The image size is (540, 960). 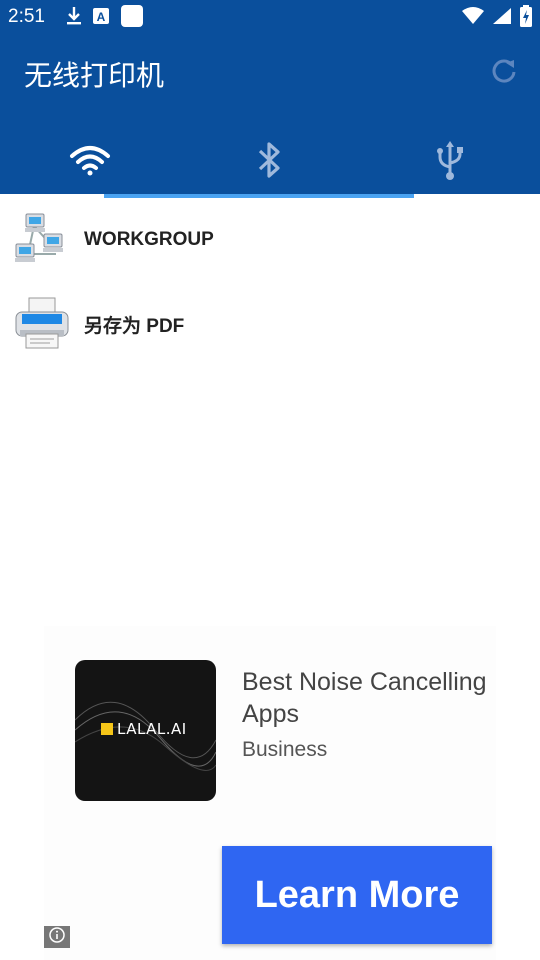 What do you see at coordinates (42, 240) in the screenshot?
I see `network-computers-icon` at bounding box center [42, 240].